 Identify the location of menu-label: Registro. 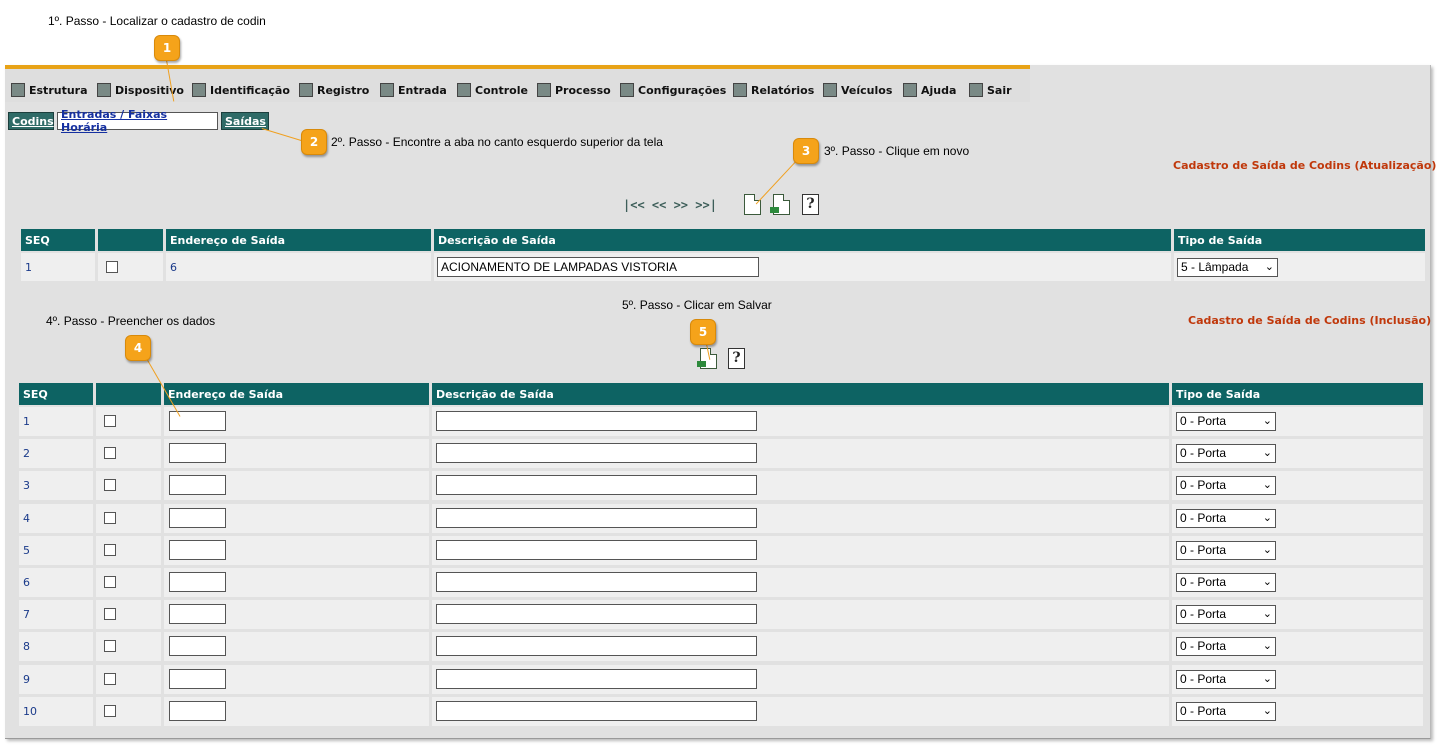
(343, 90).